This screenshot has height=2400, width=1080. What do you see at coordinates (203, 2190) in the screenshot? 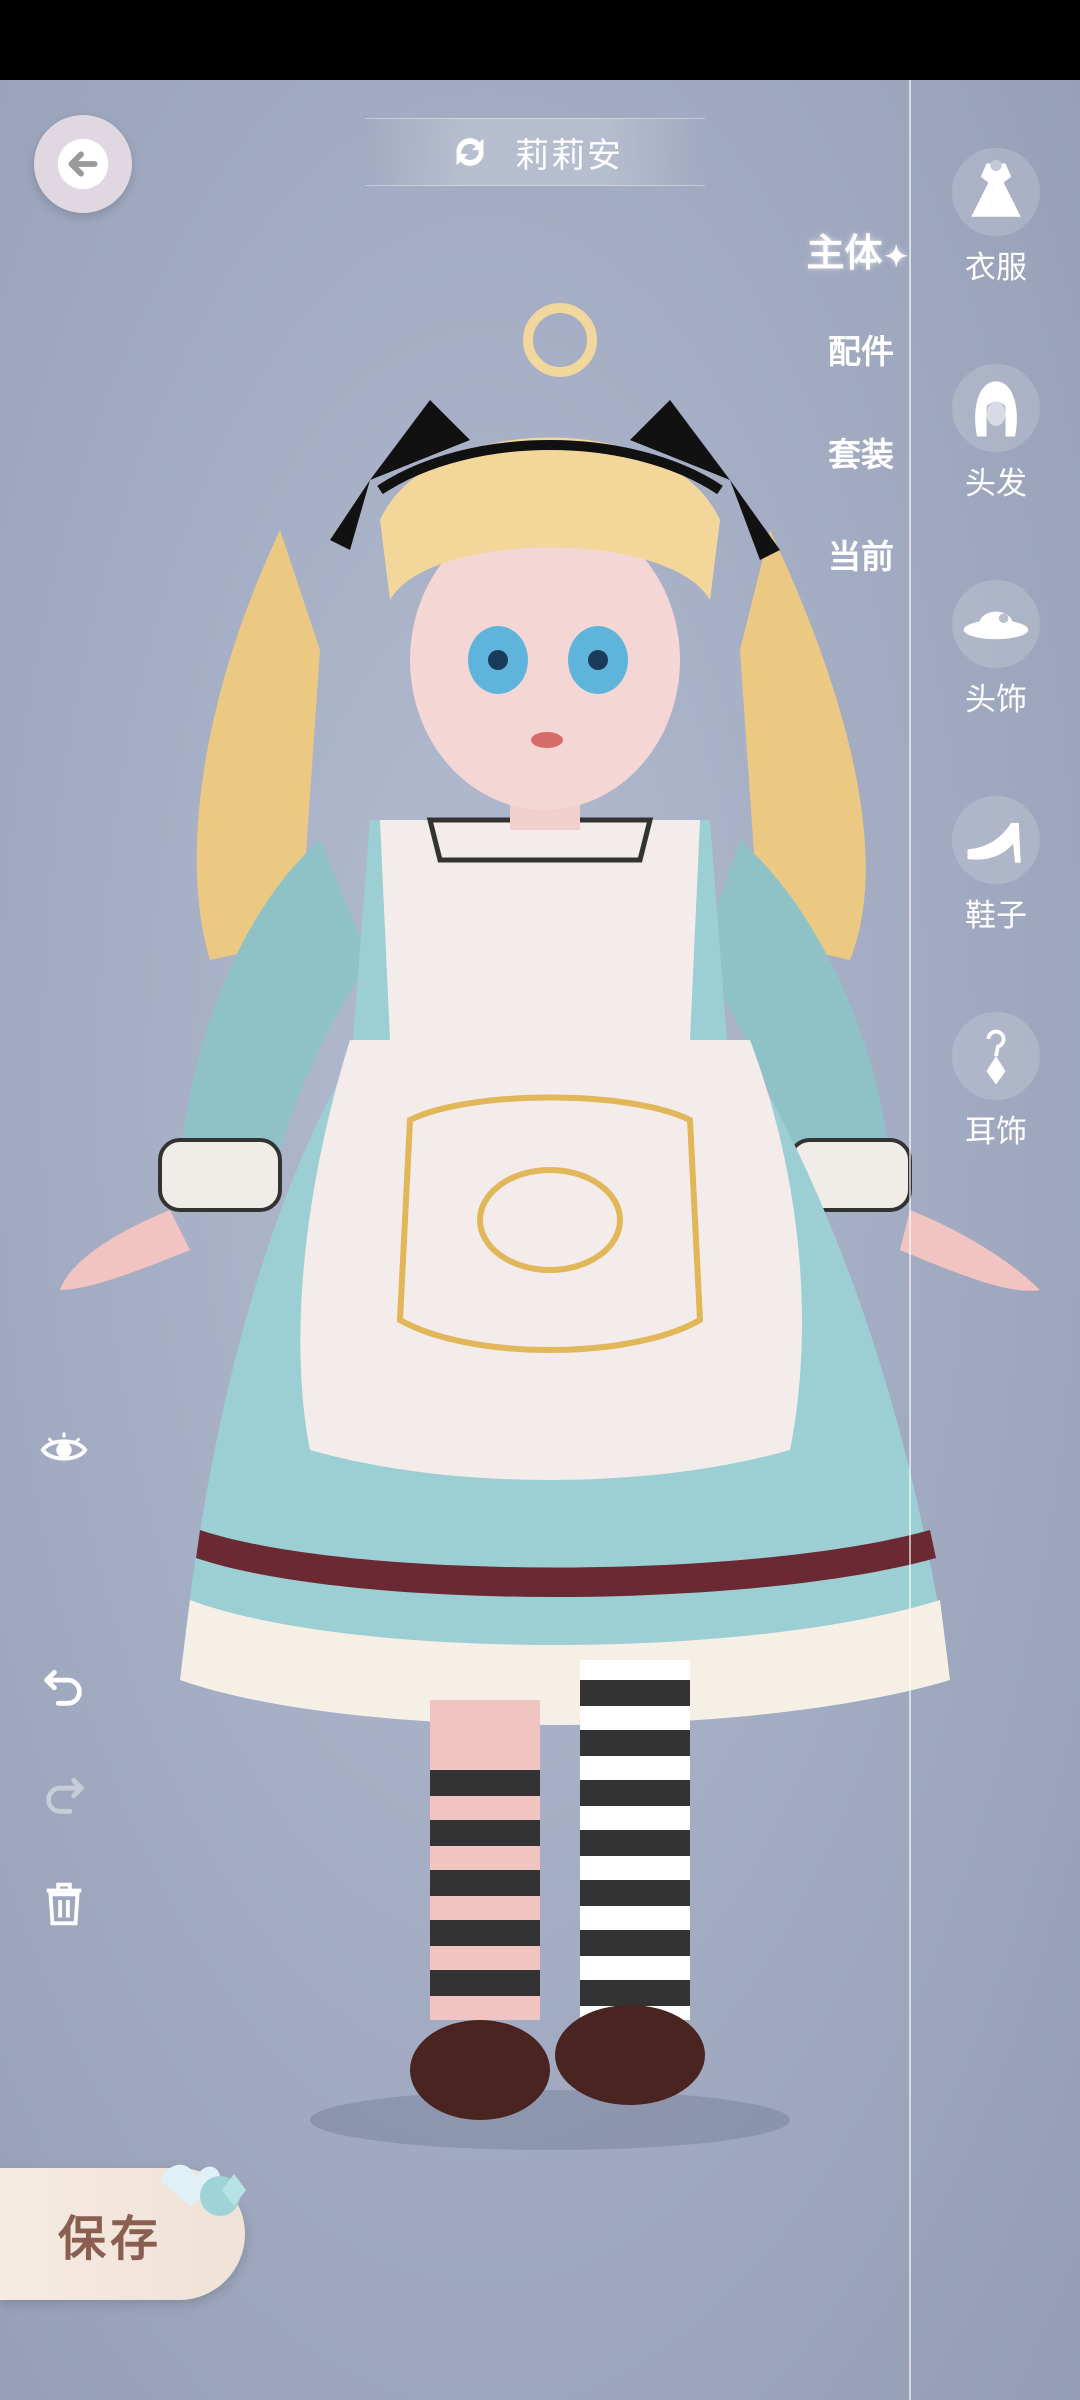
I see `save-decoration` at bounding box center [203, 2190].